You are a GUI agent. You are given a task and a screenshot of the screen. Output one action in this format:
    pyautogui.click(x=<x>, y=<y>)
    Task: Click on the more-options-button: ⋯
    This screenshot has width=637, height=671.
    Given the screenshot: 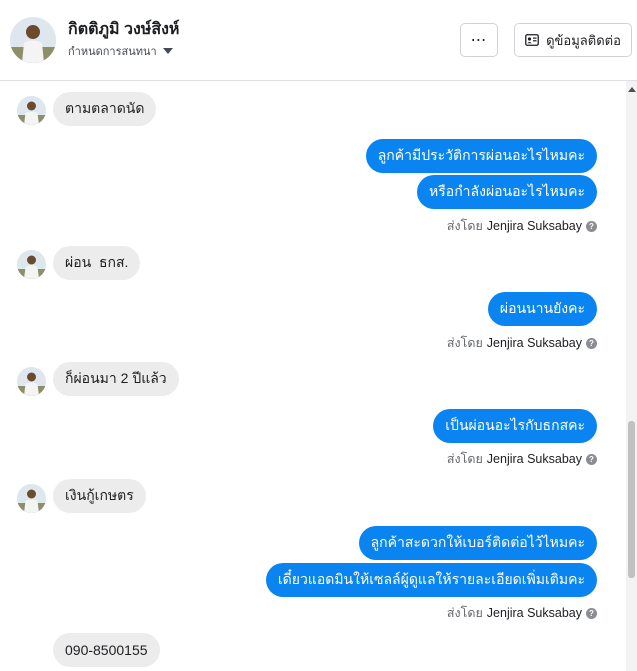 What is the action you would take?
    pyautogui.click(x=479, y=40)
    